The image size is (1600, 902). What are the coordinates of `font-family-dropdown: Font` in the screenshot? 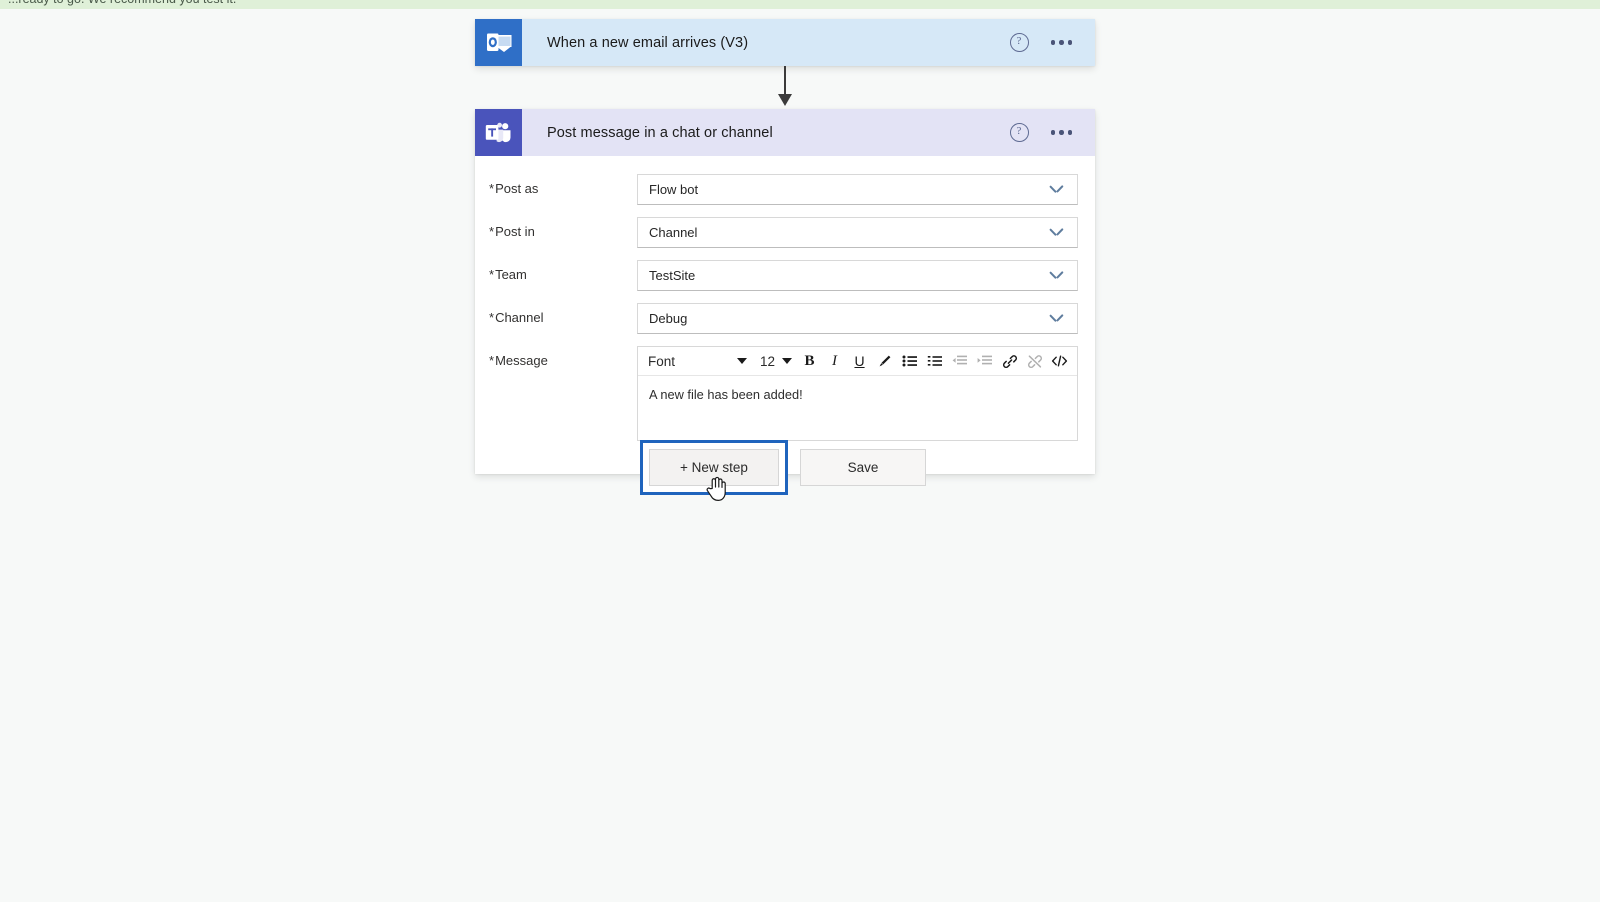 It's located at (696, 361).